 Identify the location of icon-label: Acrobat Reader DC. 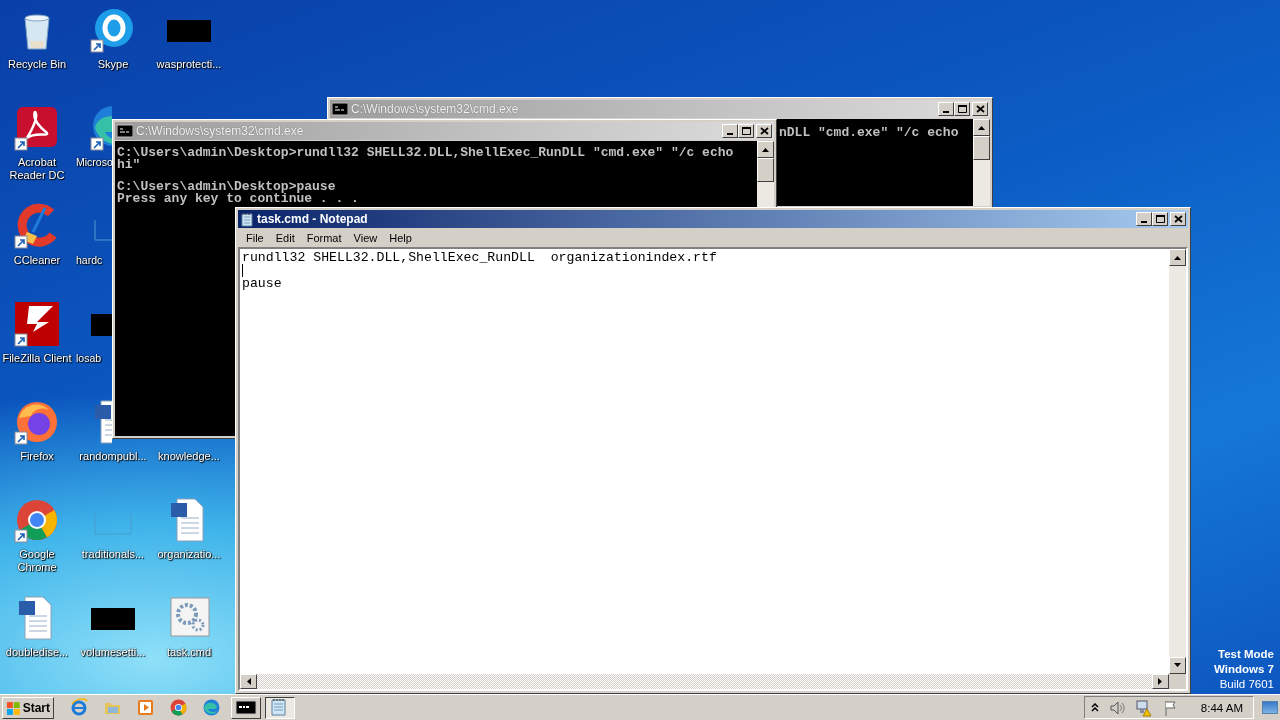
(37, 169).